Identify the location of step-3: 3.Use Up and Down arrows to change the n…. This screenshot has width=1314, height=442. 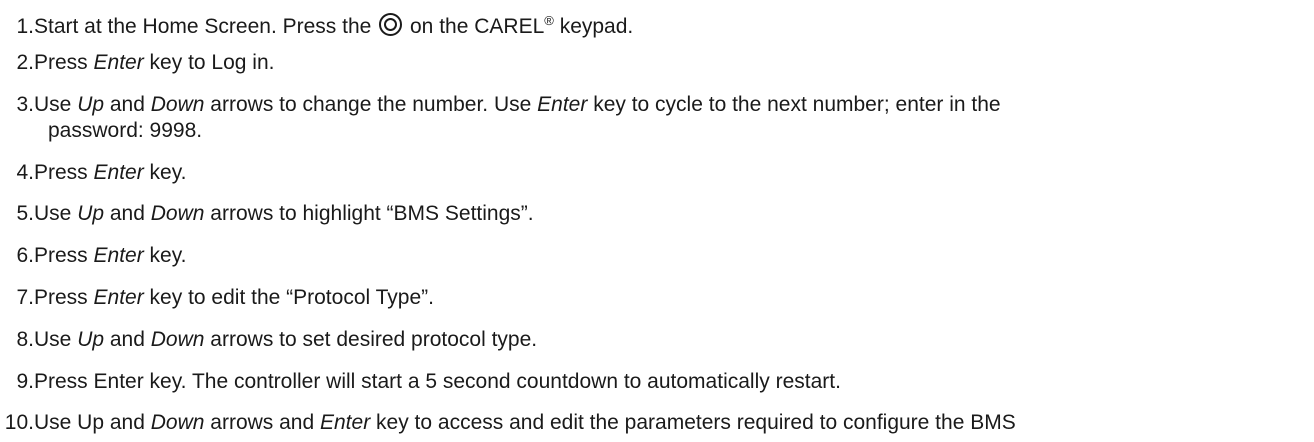
(508, 104).